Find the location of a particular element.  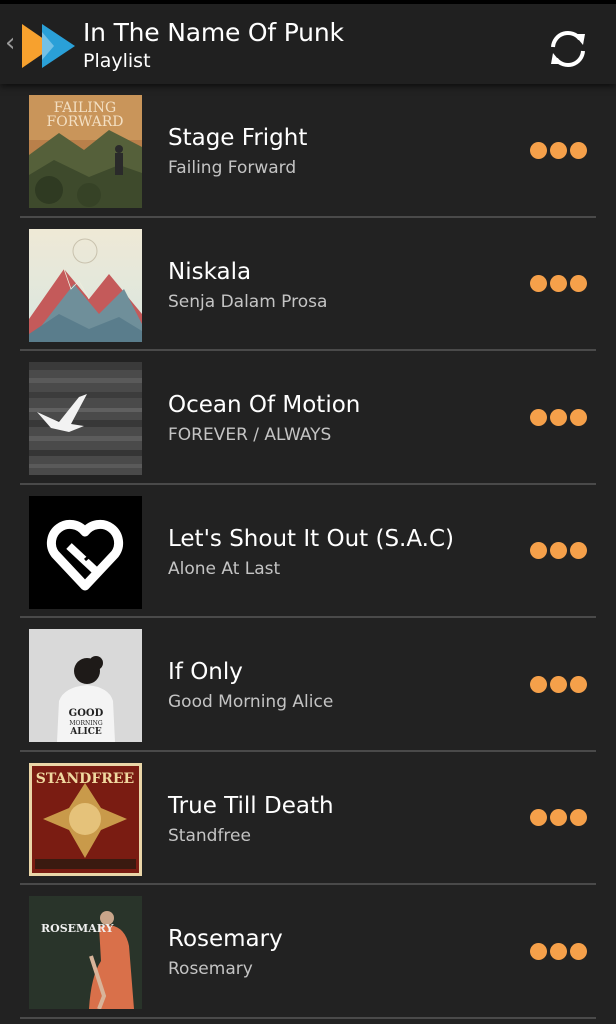

album-art: STANDFREE is located at coordinates (85, 819).